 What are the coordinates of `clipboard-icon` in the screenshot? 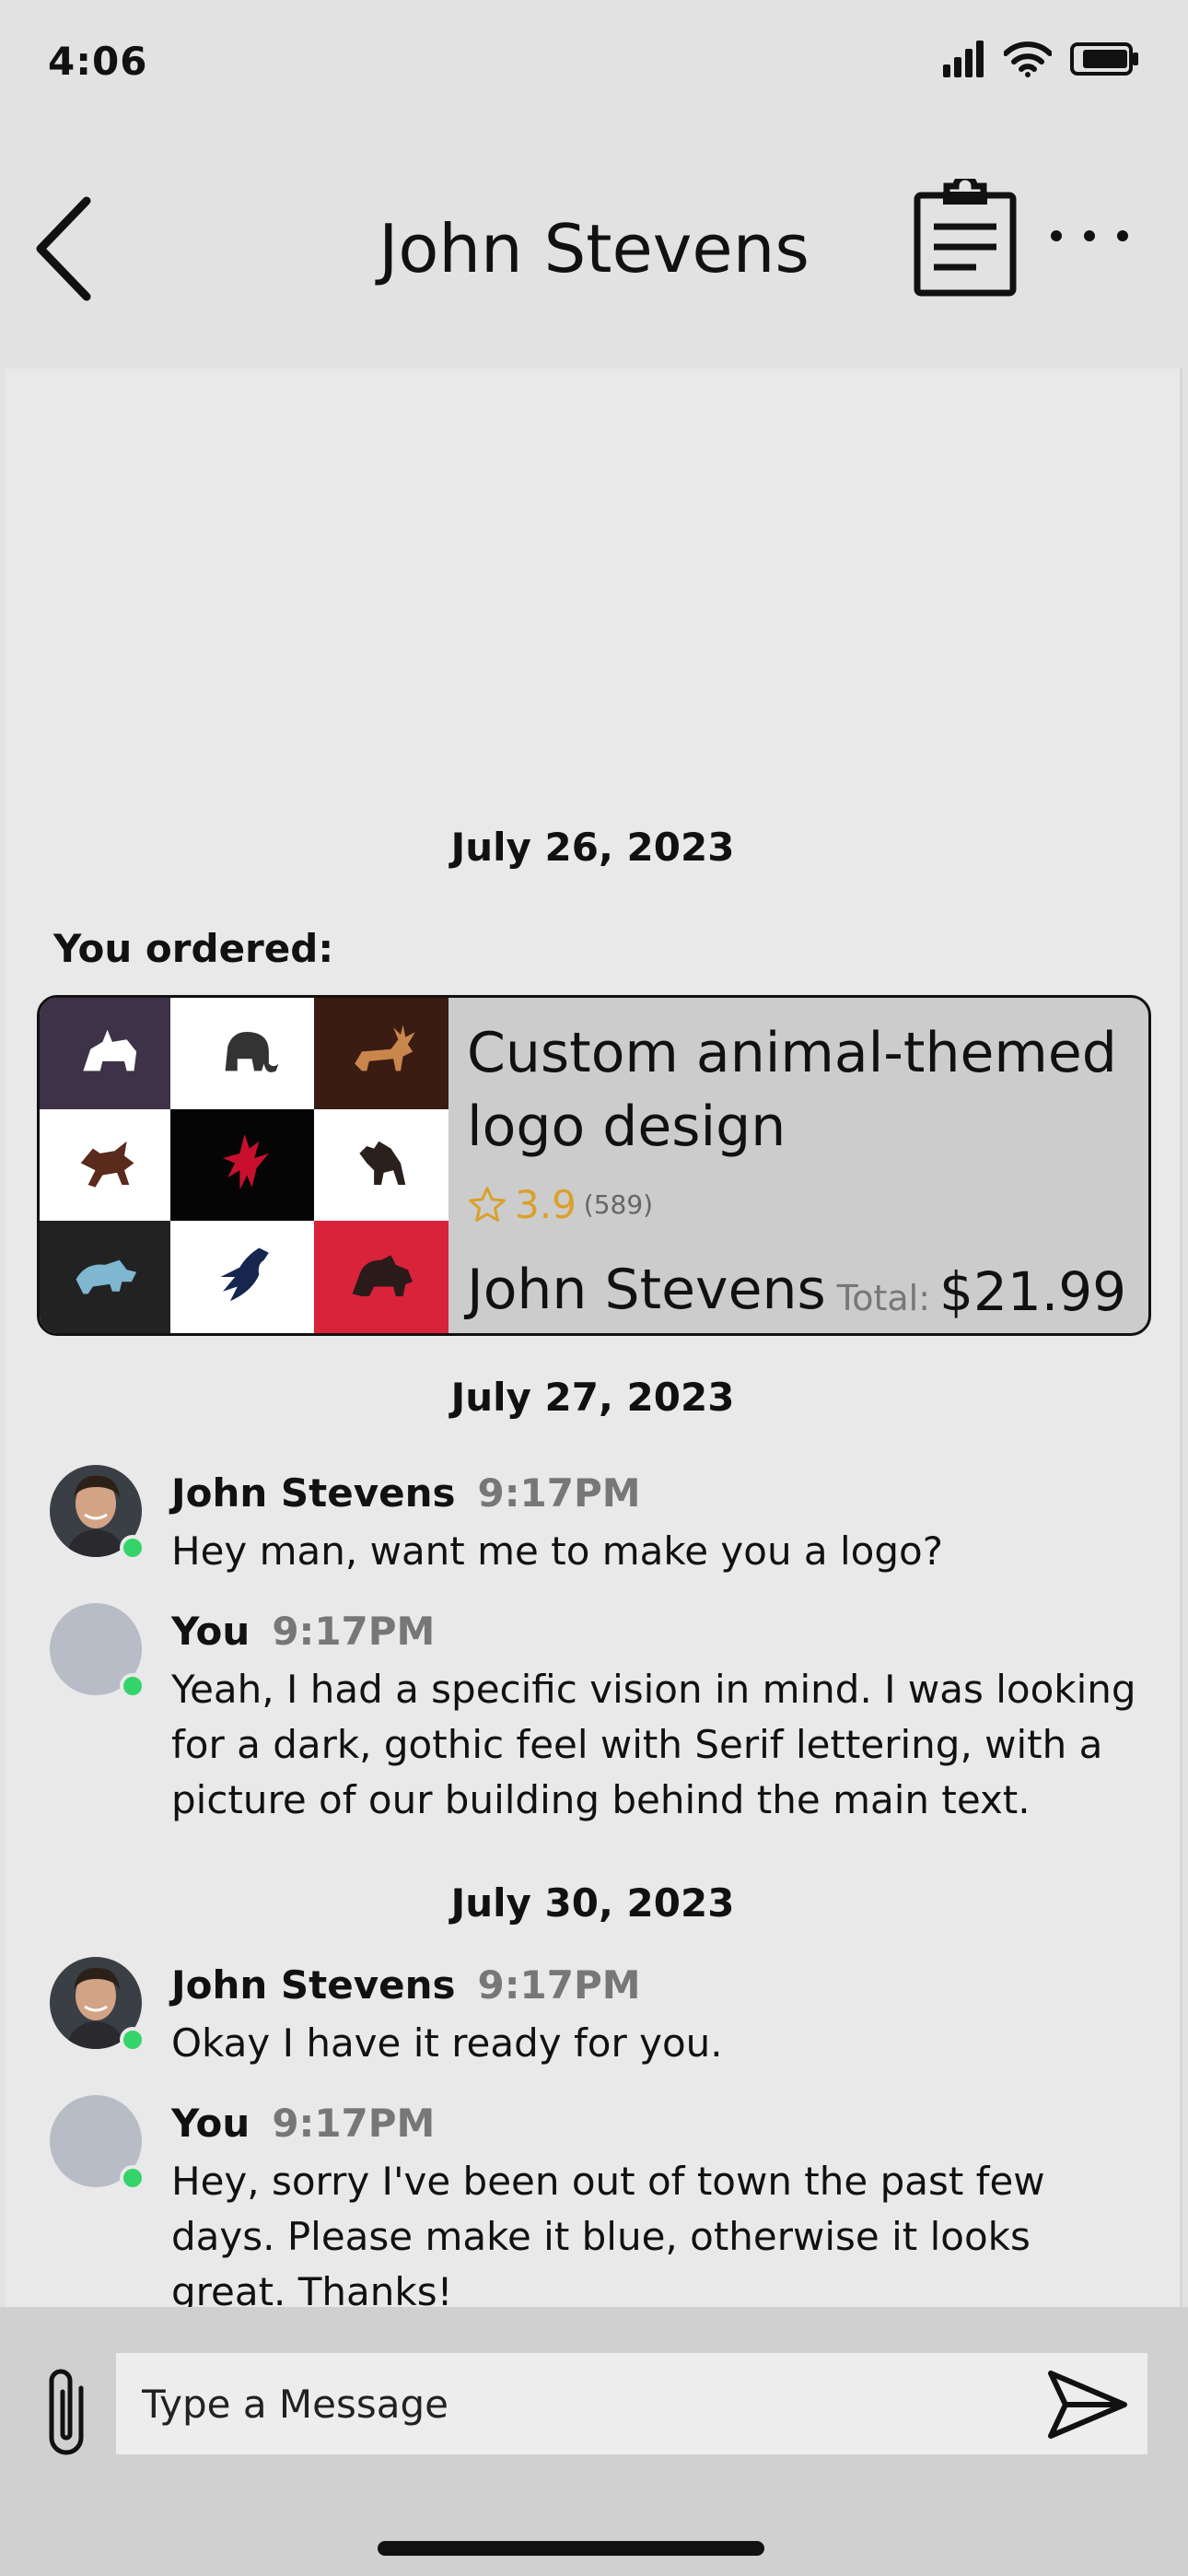 It's located at (965, 235).